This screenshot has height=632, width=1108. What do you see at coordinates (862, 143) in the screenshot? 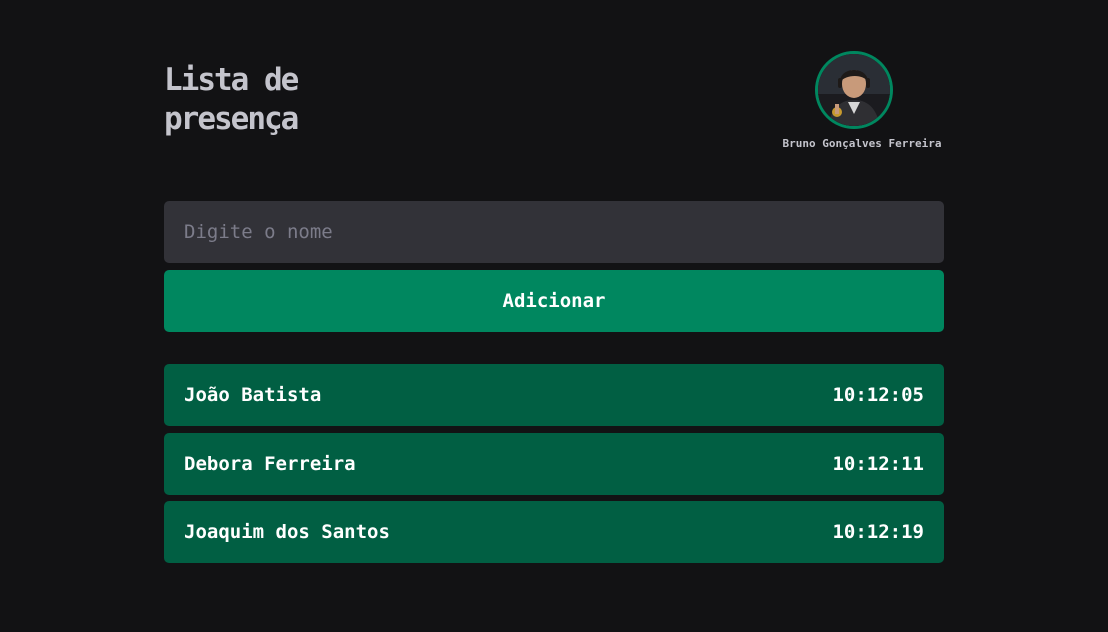
I see `user-name: Bruno Gonçalves Ferreira` at bounding box center [862, 143].